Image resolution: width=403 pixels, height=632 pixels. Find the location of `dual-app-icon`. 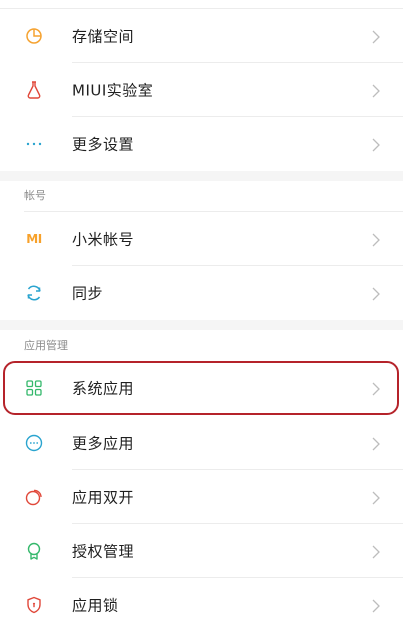

dual-app-icon is located at coordinates (34, 497).